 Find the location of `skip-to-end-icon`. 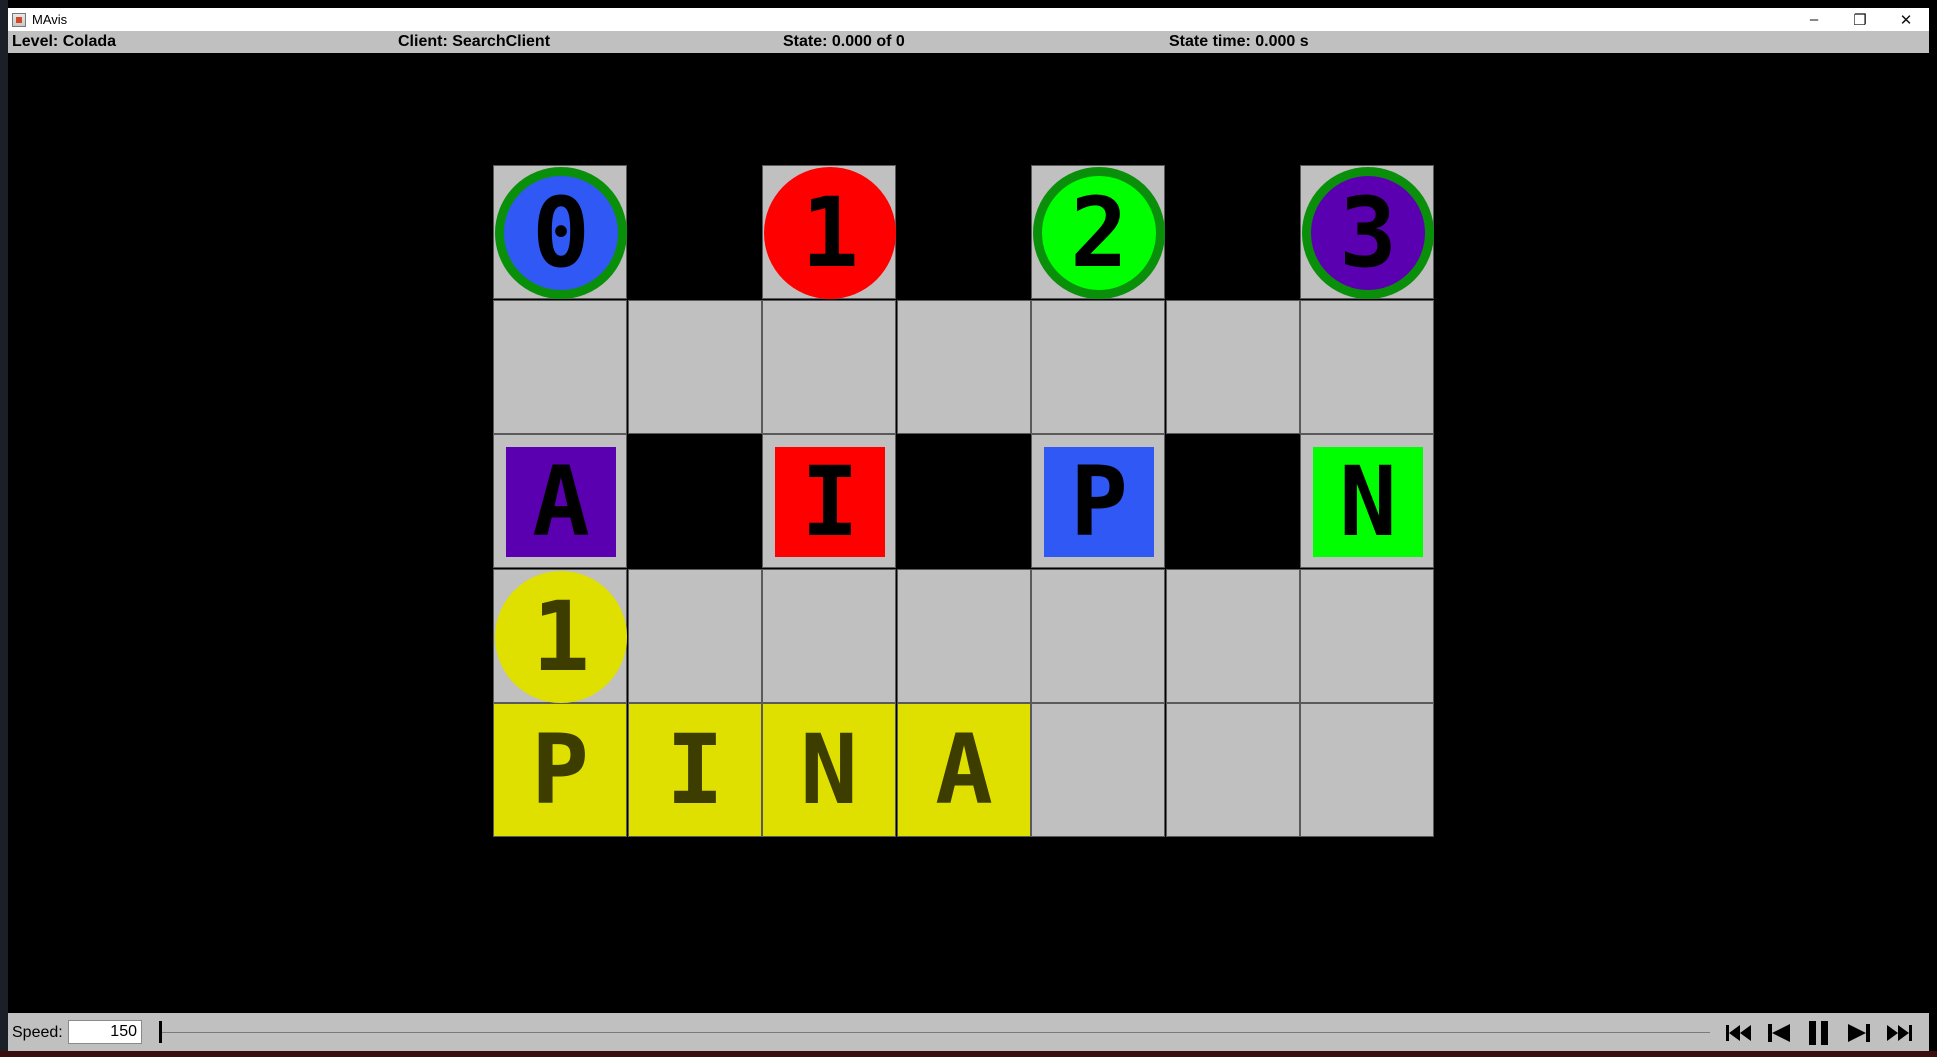

skip-to-end-icon is located at coordinates (1899, 1033).